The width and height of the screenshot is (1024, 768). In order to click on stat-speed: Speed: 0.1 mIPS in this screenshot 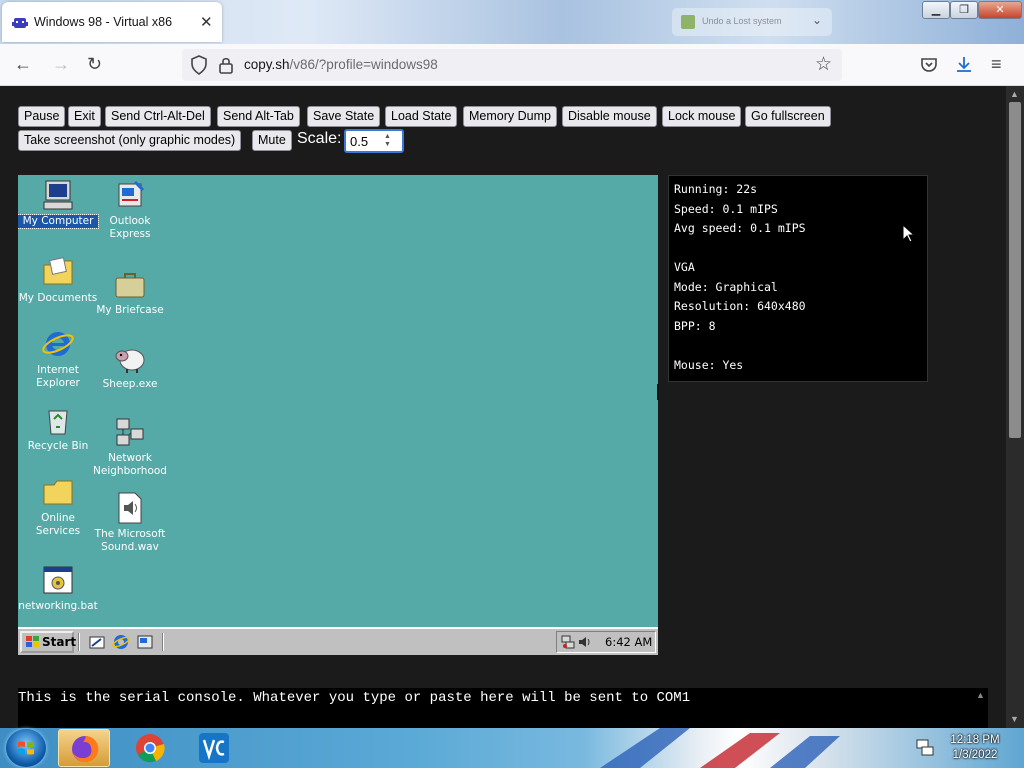, I will do `click(726, 208)`.